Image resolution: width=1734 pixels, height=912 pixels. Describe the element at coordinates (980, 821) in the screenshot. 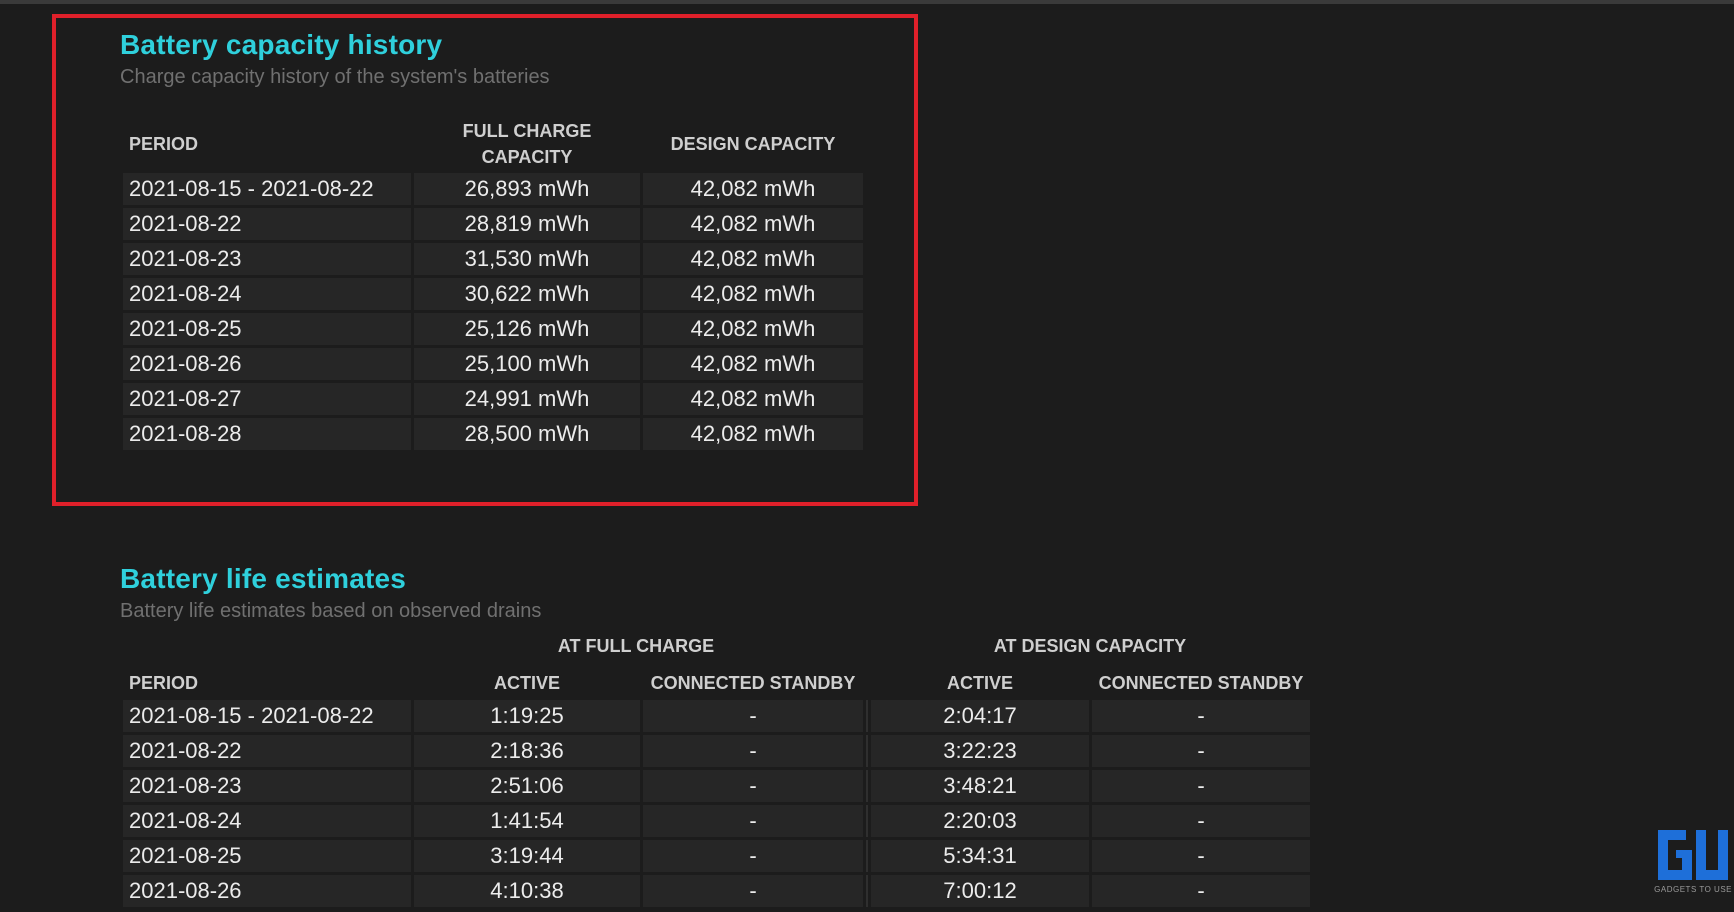

I see `row-design-active: 2:20:03` at that location.